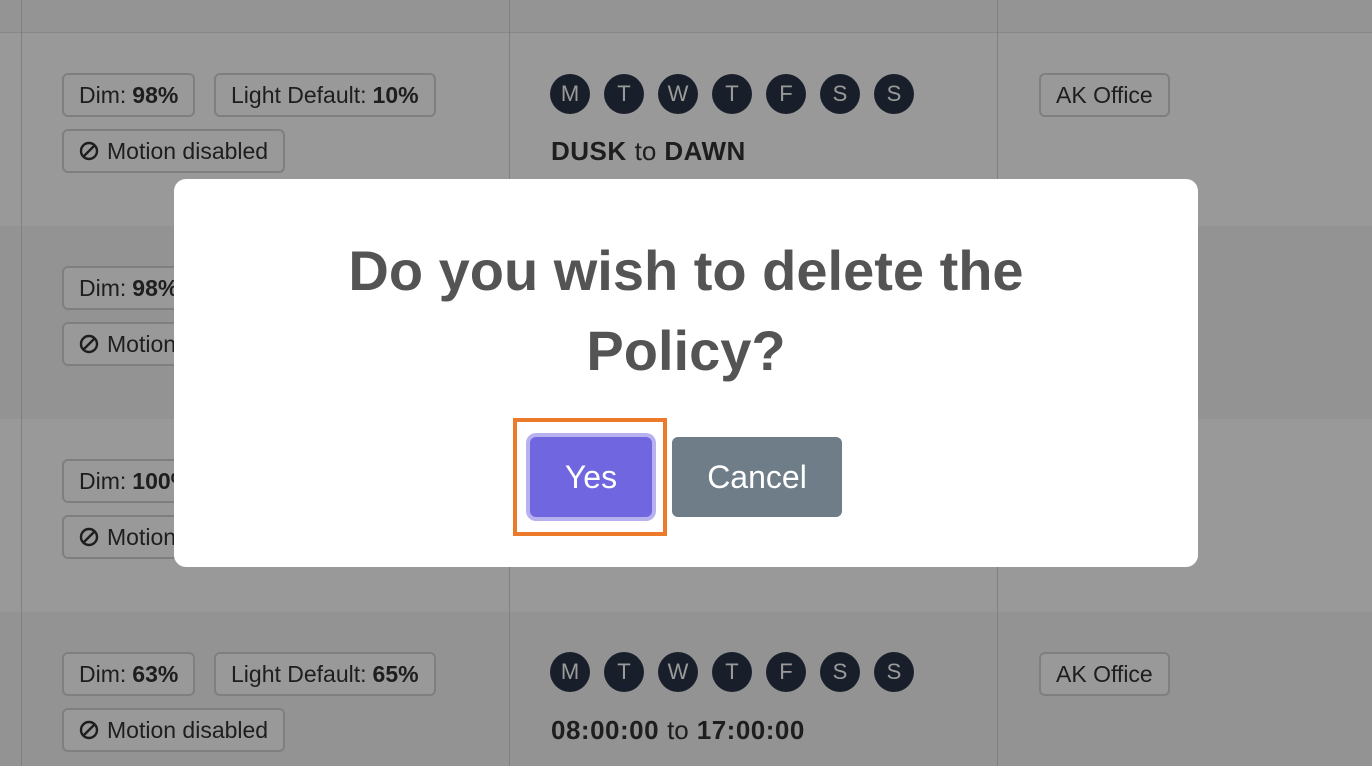 This screenshot has height=766, width=1372. What do you see at coordinates (686, 310) in the screenshot?
I see `dialog-title: Do you wish to delete the Policy?` at bounding box center [686, 310].